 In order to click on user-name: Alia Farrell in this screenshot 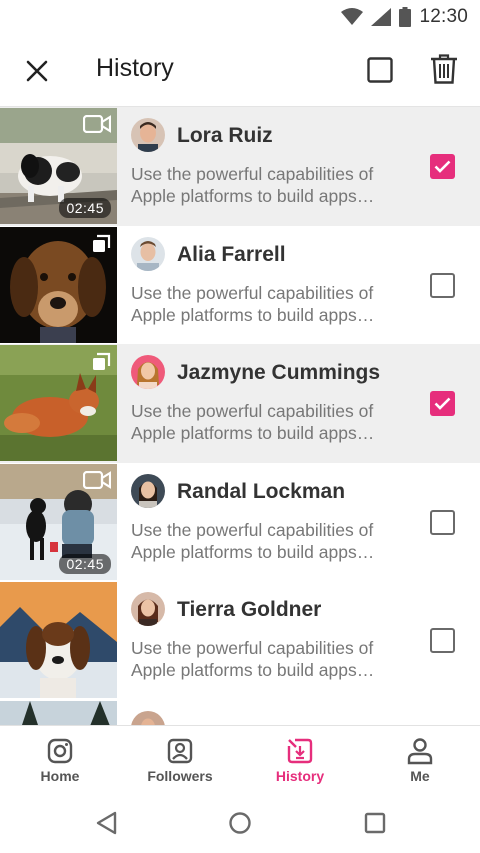, I will do `click(231, 254)`.